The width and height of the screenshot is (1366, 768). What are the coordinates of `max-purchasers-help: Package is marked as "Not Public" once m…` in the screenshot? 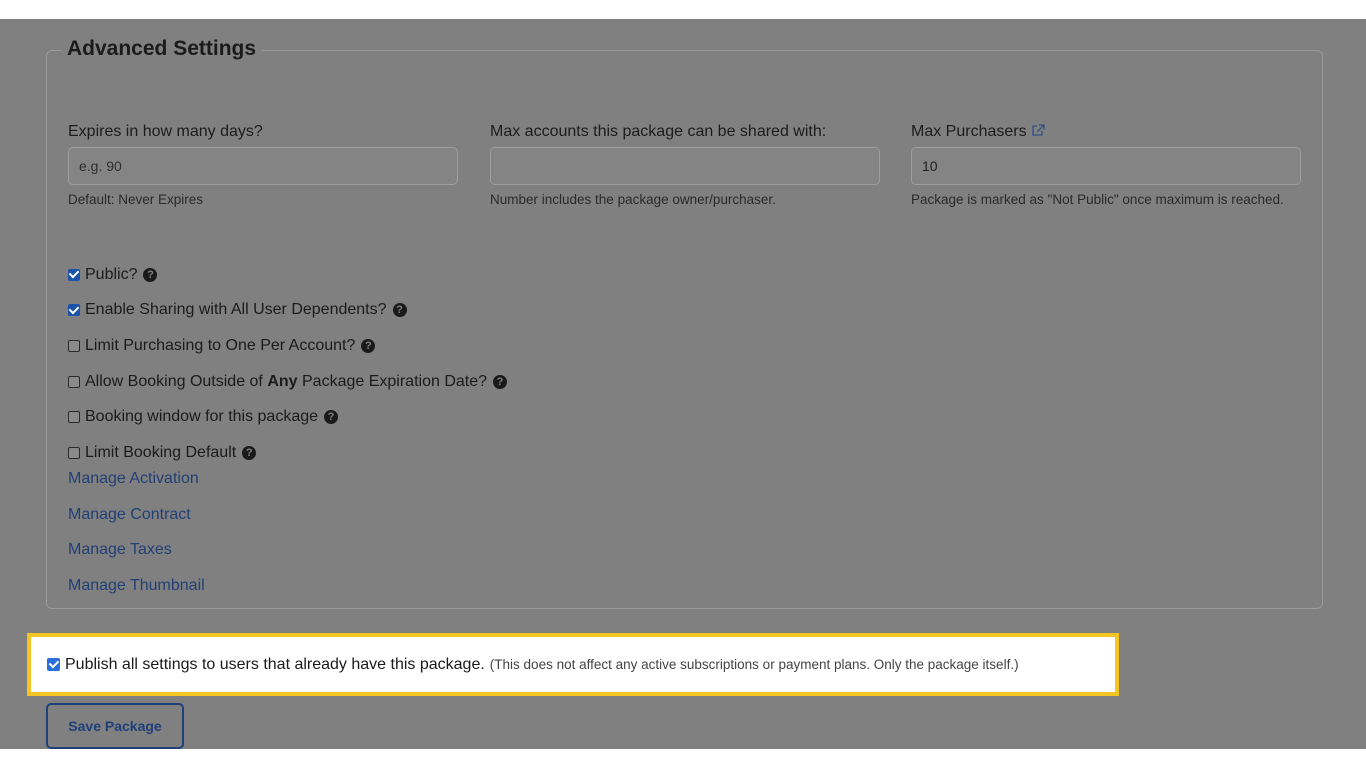 It's located at (1097, 199).